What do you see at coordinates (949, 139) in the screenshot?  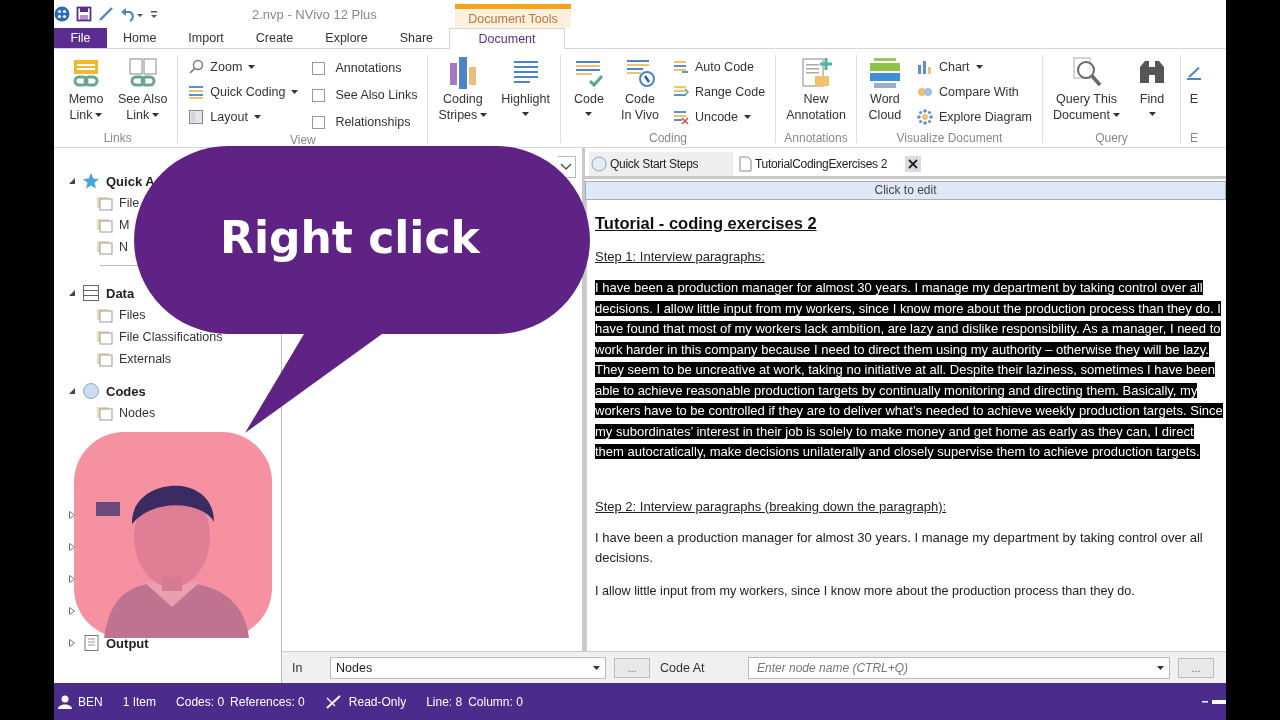 I see `group-label: Visualize Document` at bounding box center [949, 139].